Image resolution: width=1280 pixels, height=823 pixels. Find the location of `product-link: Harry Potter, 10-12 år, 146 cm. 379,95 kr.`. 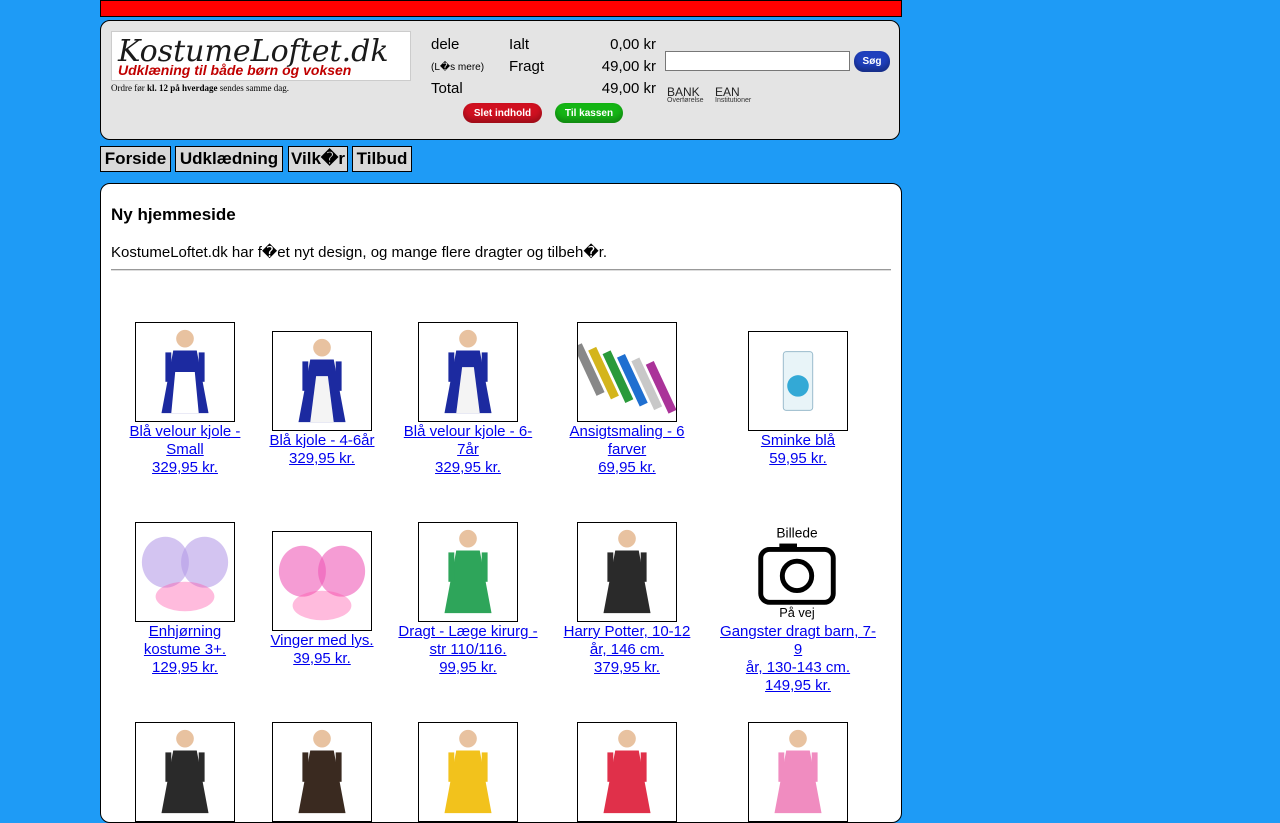

product-link: Harry Potter, 10-12 år, 146 cm. 379,95 kr. is located at coordinates (627, 650).